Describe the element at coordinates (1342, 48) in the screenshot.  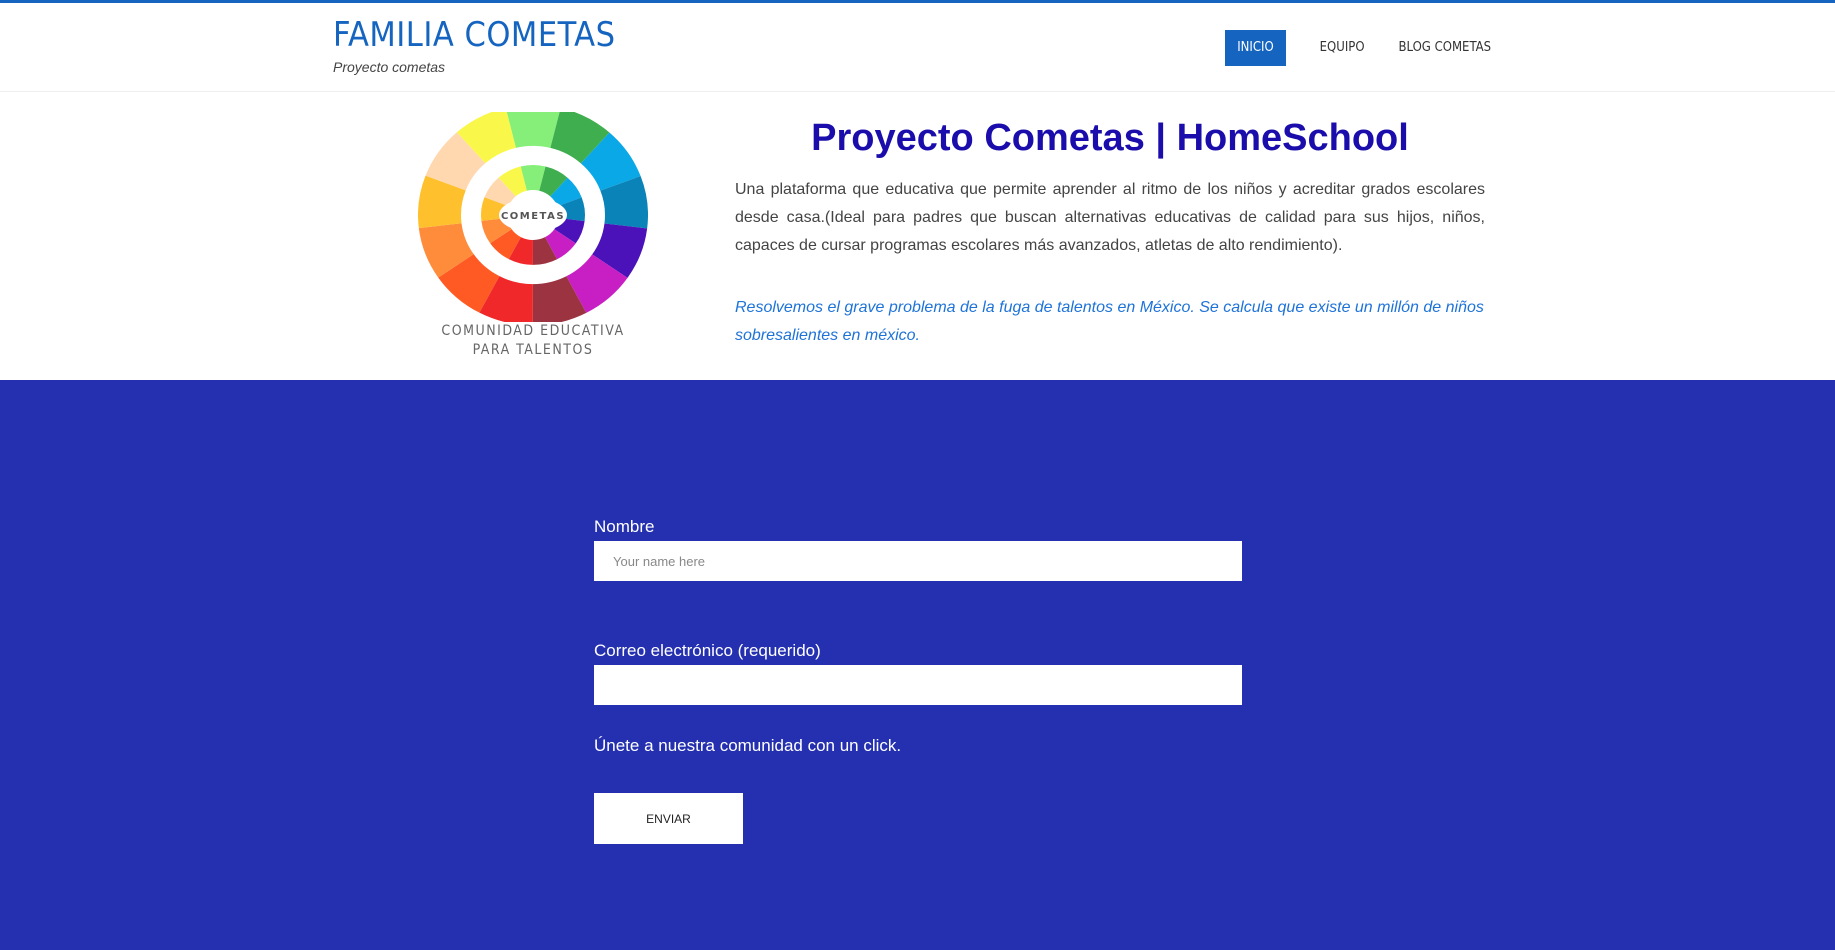
I see `nav-item-equipo: EQUIPO` at that location.